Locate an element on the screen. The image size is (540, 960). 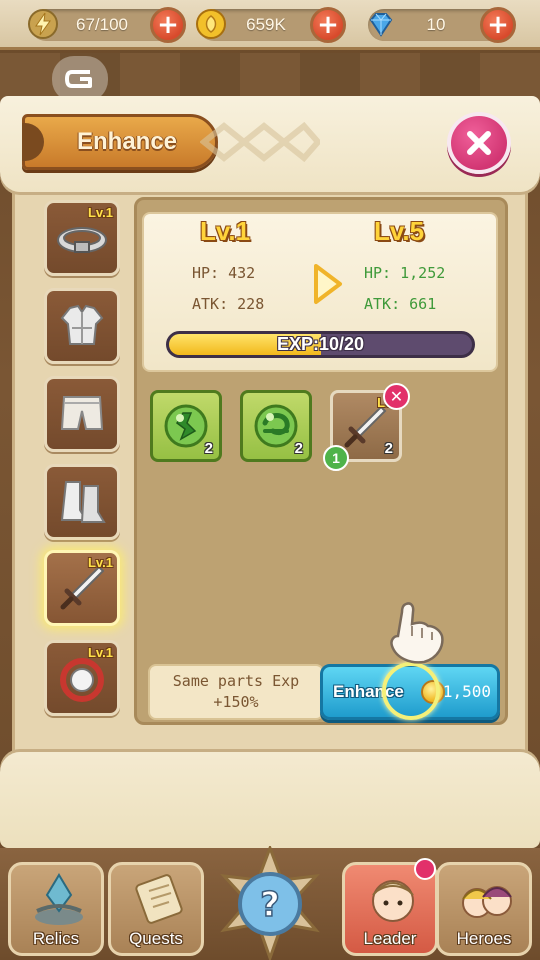
slot-belt: Lv.1 is located at coordinates (82, 238).